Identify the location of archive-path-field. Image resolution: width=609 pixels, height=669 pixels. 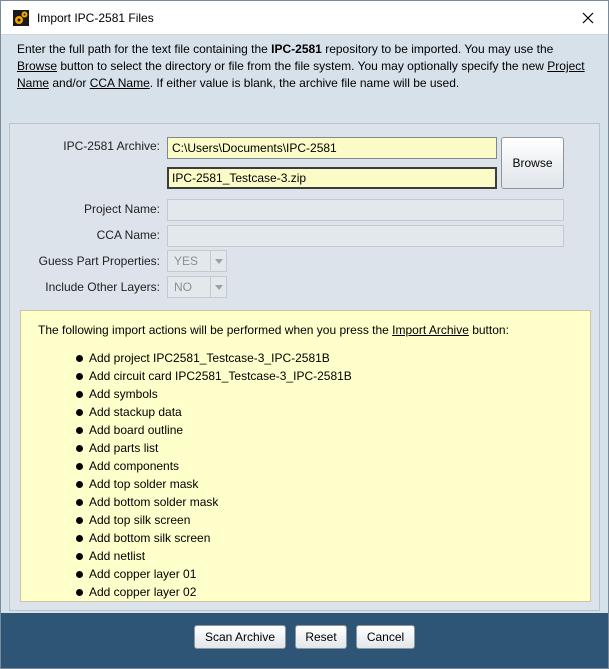
(332, 148).